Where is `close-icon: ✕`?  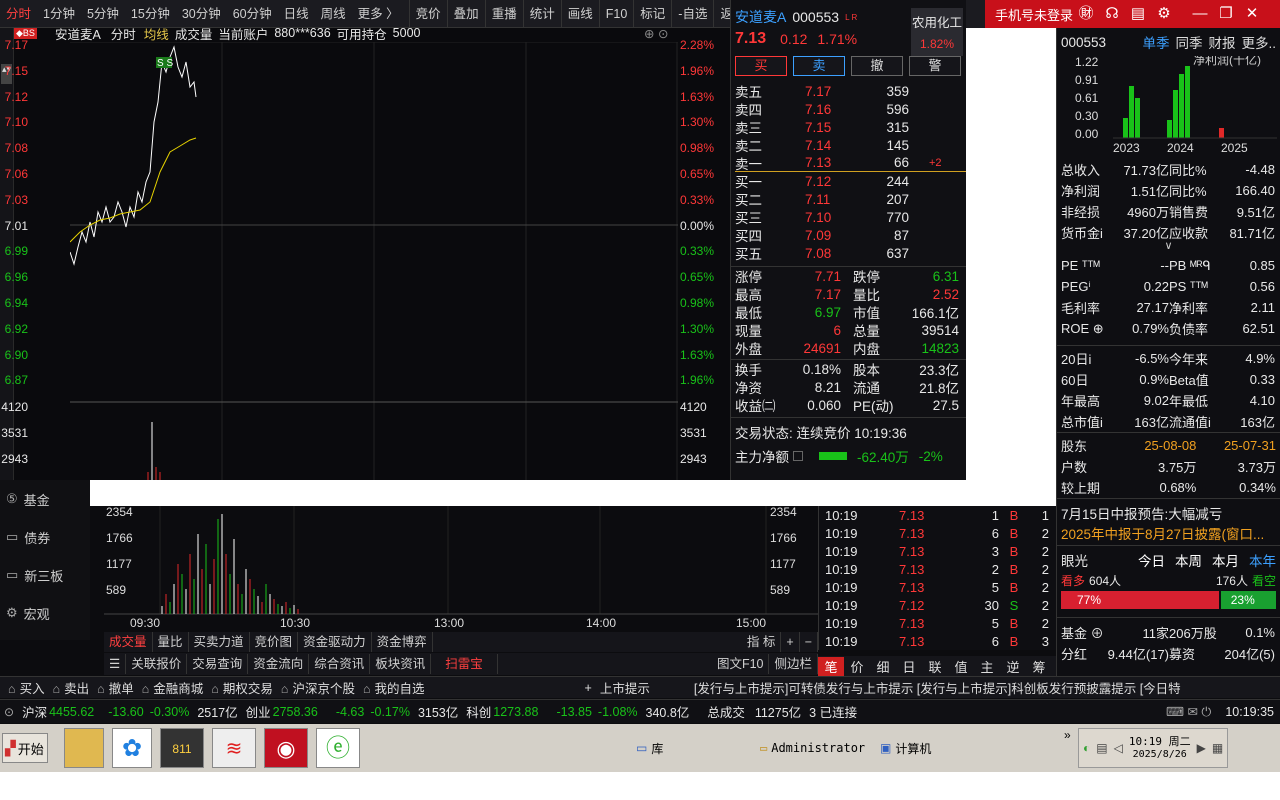
close-icon: ✕ is located at coordinates (1252, 14).